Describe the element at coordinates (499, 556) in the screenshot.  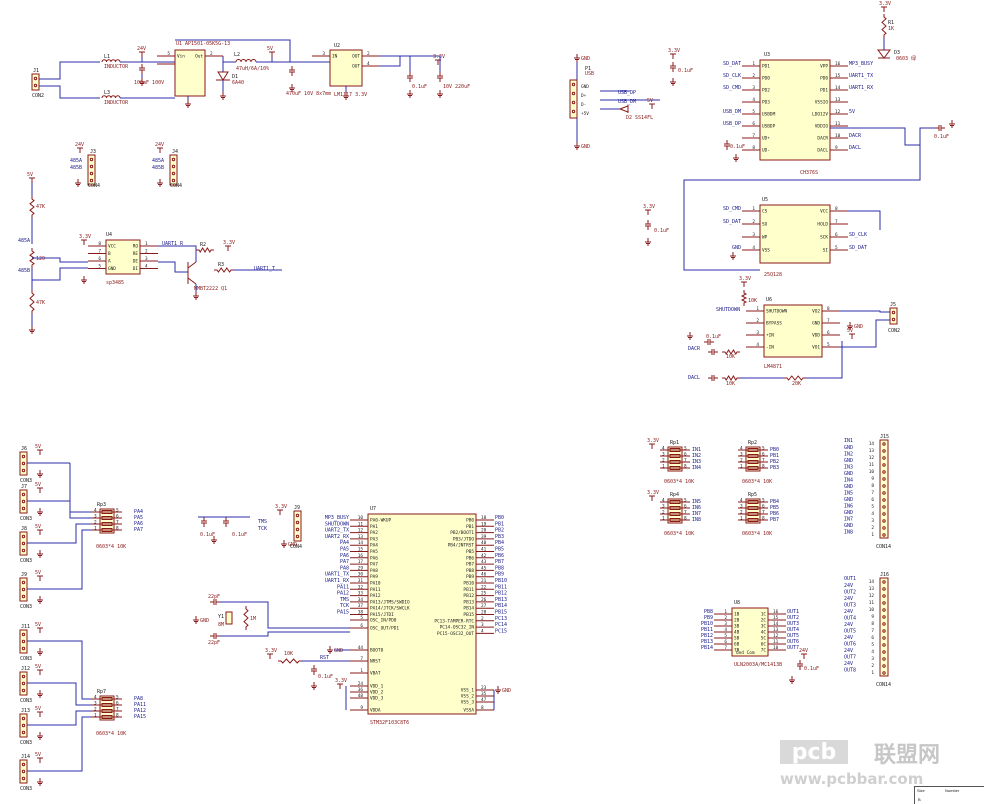
I see `net-label: PB6` at that location.